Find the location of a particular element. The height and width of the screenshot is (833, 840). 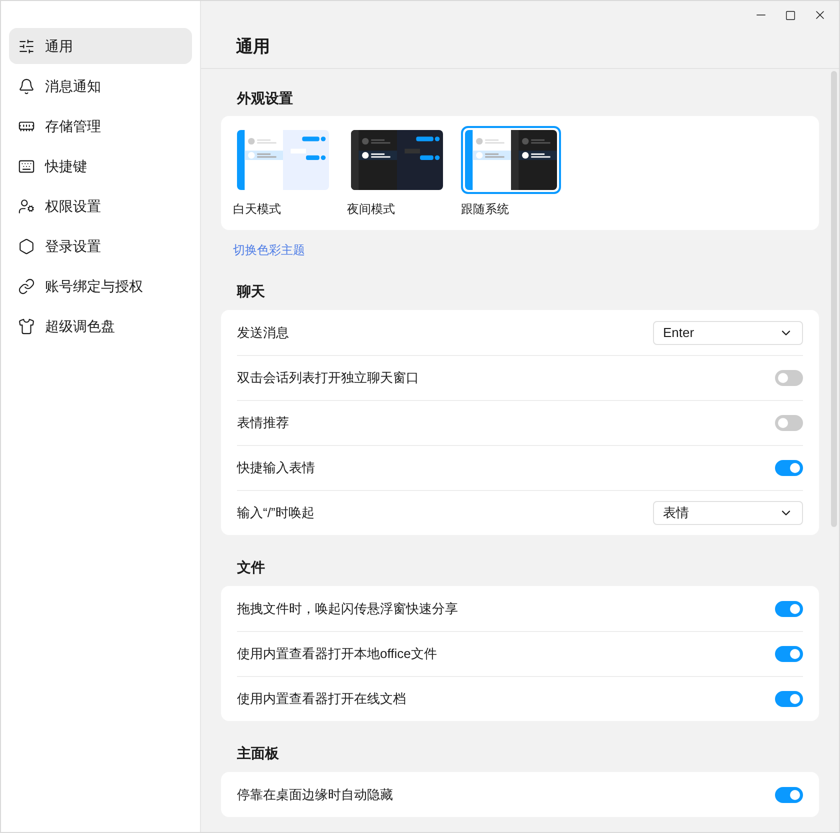

setting-label: 发送消息 is located at coordinates (263, 333).